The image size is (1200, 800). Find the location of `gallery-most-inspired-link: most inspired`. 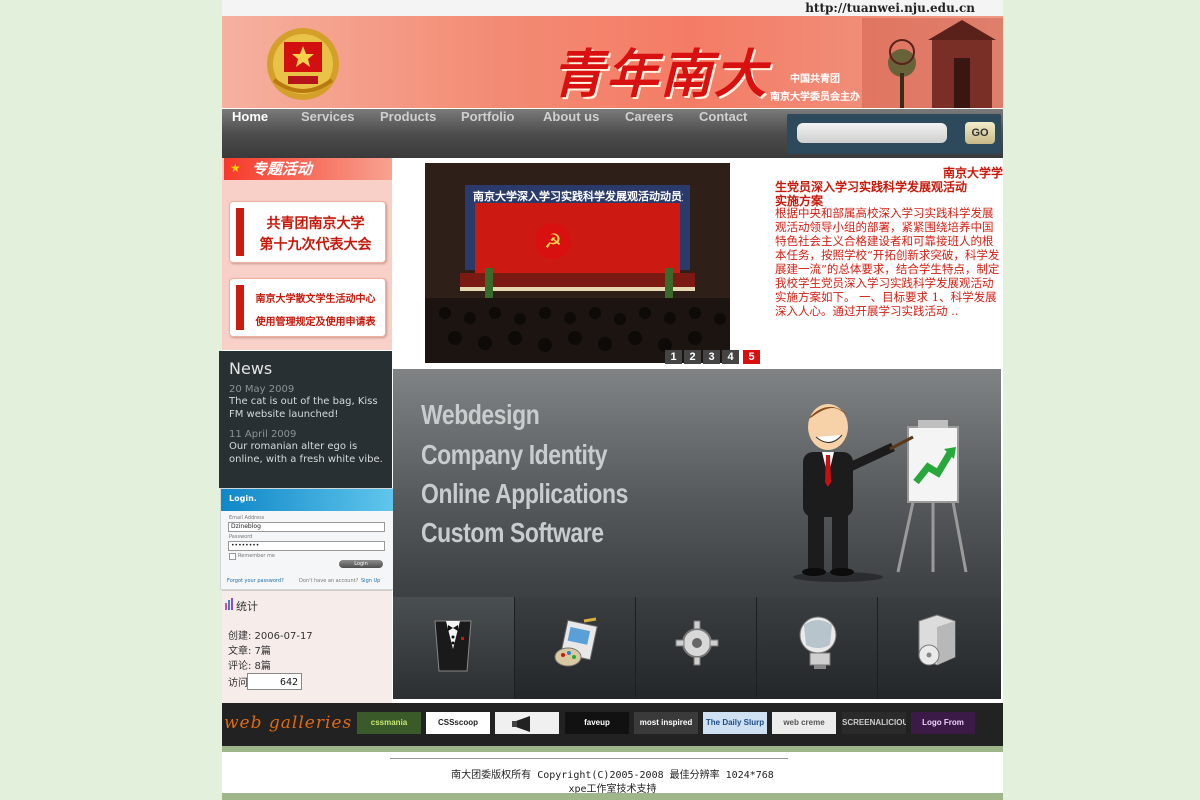

gallery-most-inspired-link: most inspired is located at coordinates (666, 723).